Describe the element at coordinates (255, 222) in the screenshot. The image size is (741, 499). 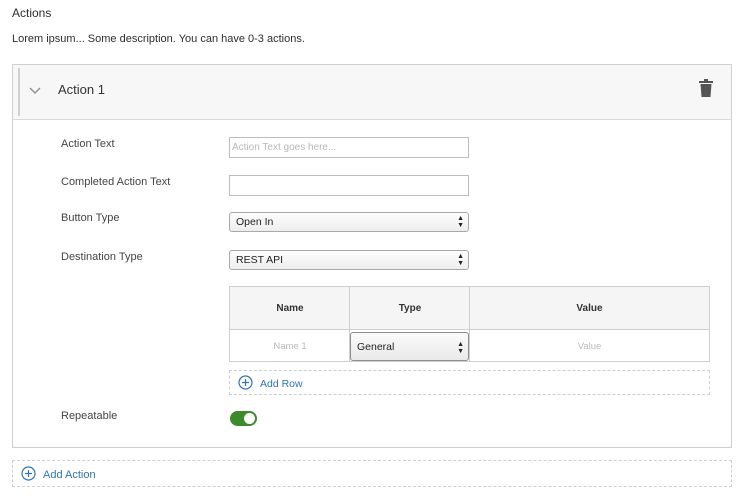
I see `button-type-value: Open In` at that location.